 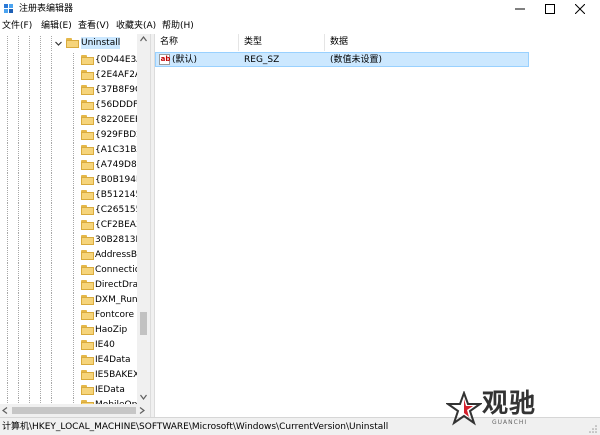 What do you see at coordinates (75, 225) in the screenshot?
I see `tree-item: {CF2BEA3C` at bounding box center [75, 225].